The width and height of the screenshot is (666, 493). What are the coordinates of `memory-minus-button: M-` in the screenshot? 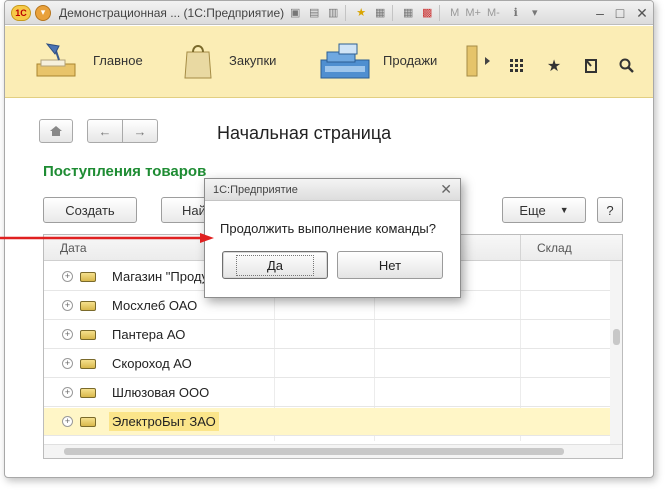 It's located at (493, 13).